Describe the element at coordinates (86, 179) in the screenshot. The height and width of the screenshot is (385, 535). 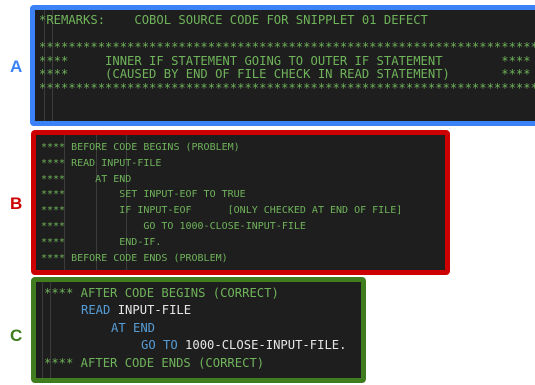
I see `code-line: **** AT END` at that location.